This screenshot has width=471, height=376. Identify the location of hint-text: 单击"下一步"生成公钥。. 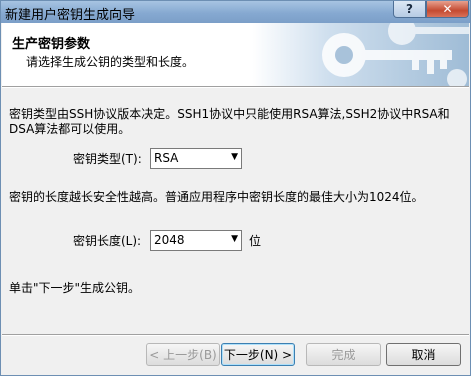
(75, 288).